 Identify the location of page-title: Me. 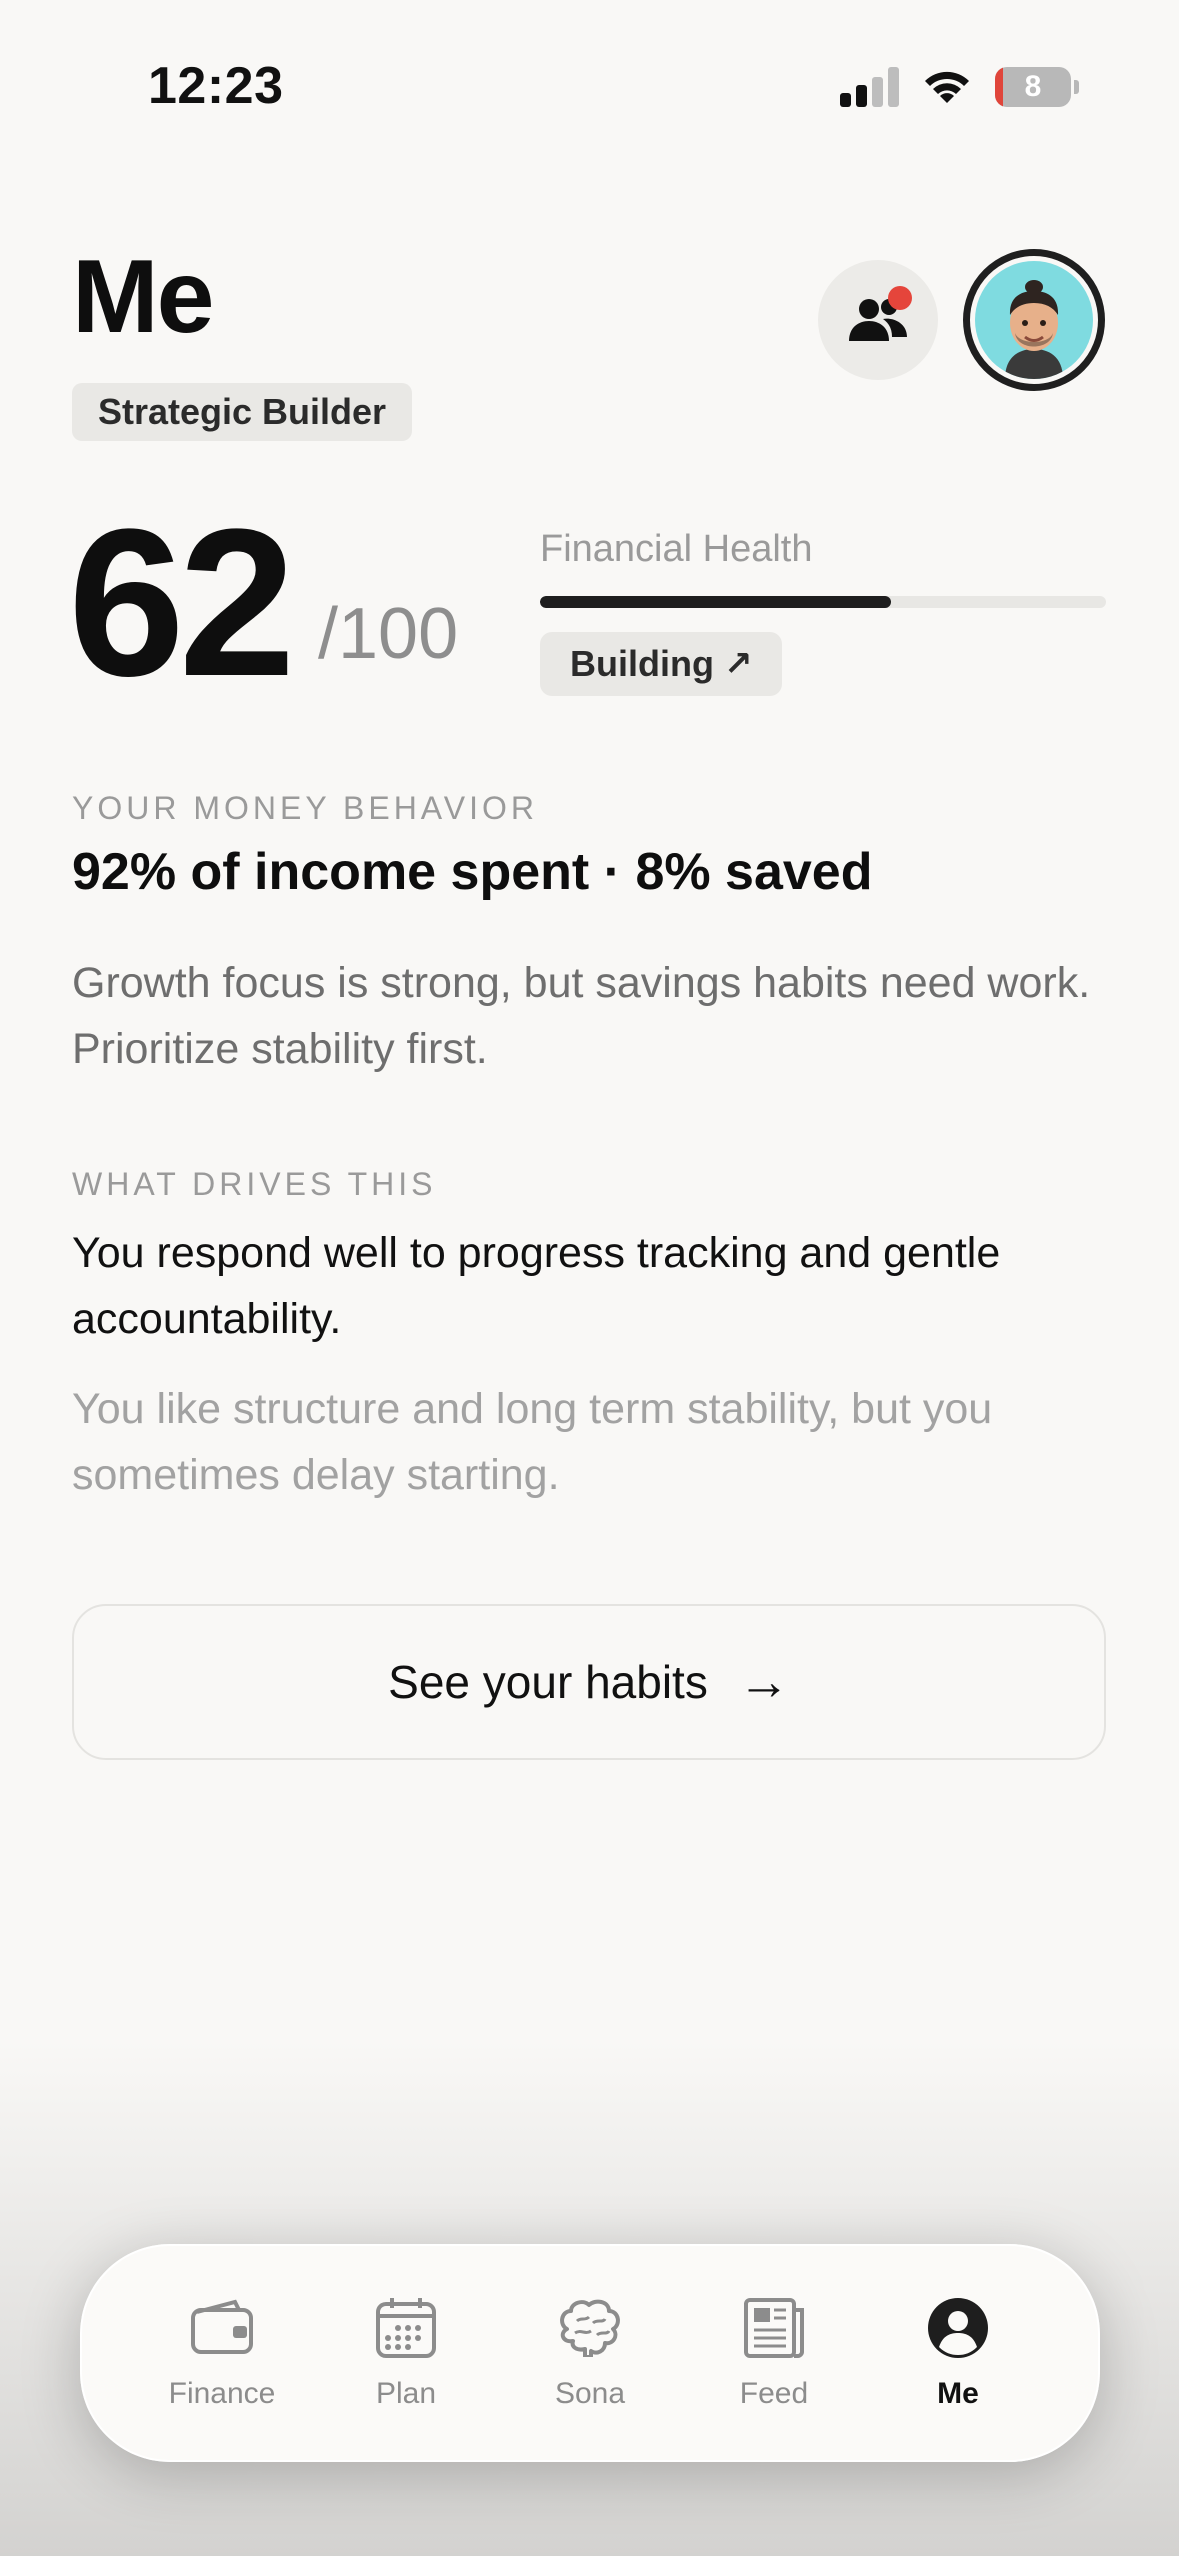
(143, 297).